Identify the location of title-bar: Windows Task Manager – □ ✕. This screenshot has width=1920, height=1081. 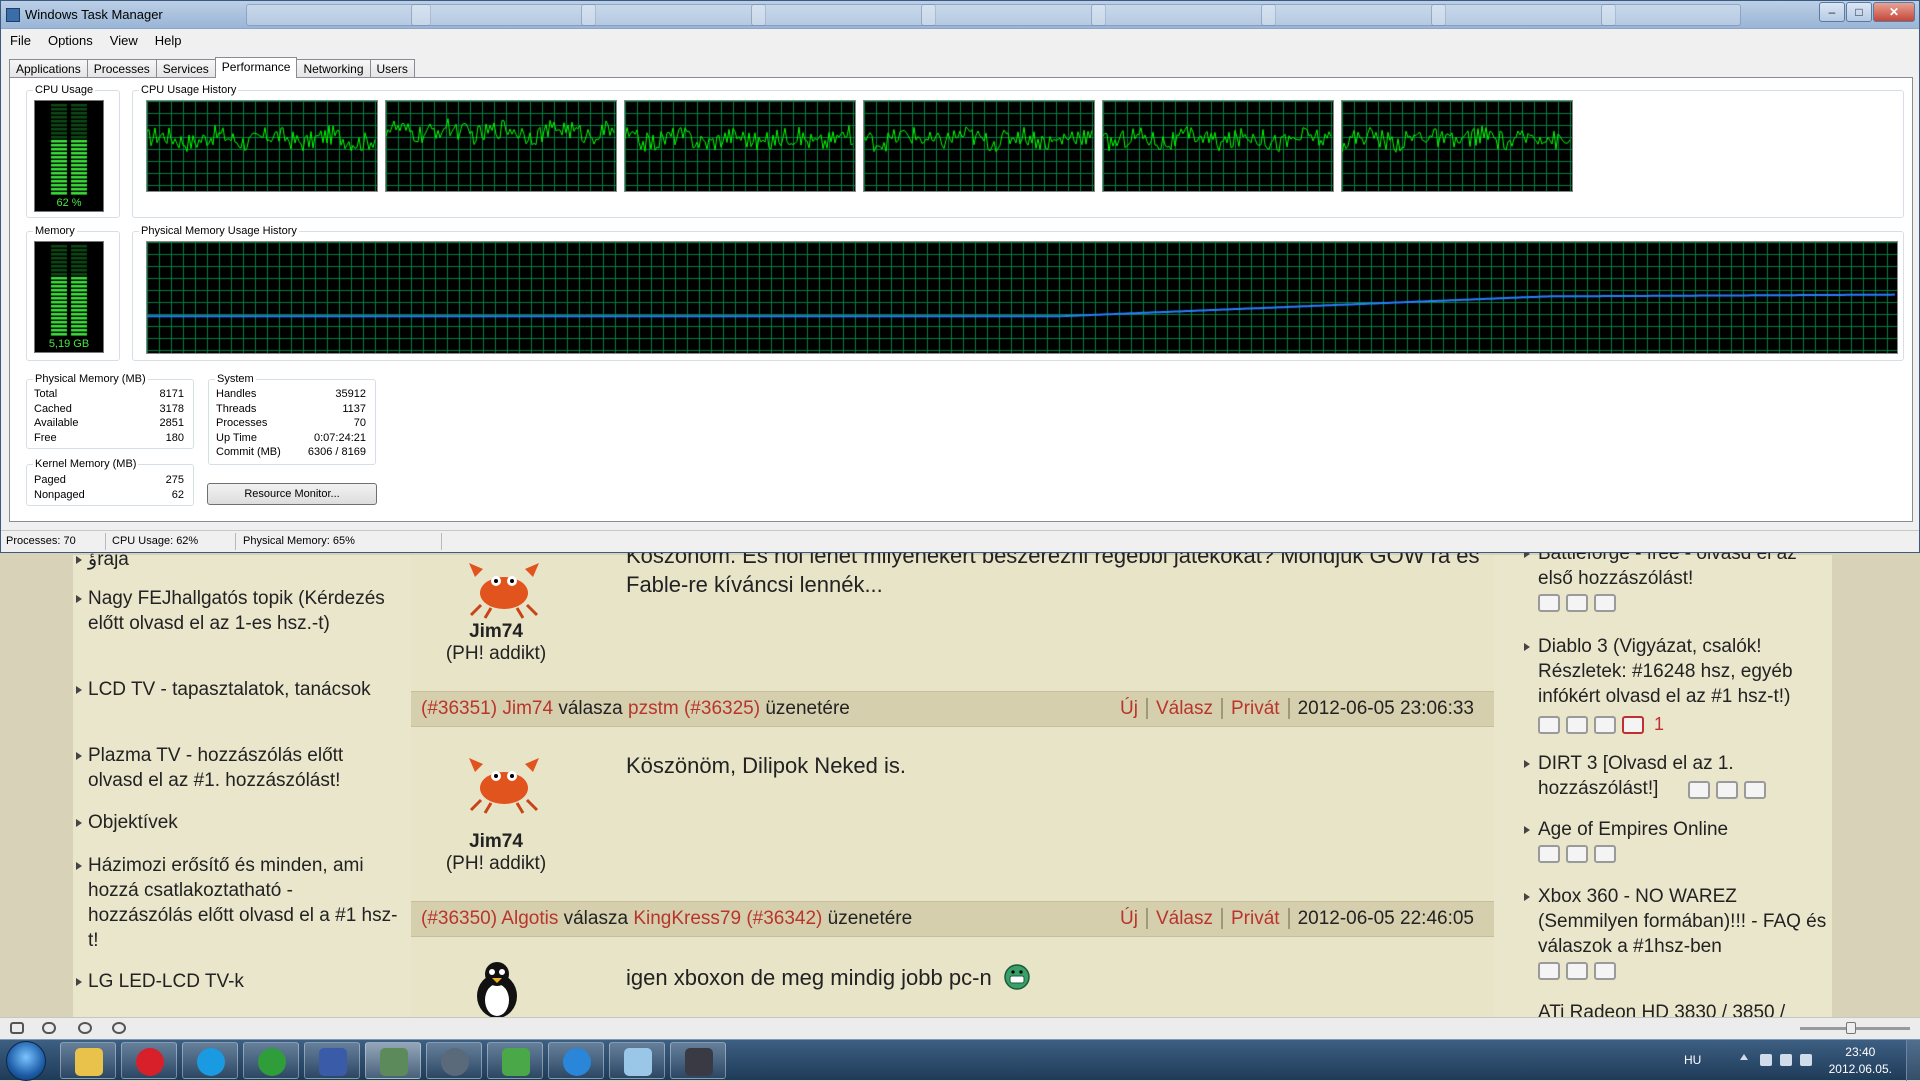
(960, 15).